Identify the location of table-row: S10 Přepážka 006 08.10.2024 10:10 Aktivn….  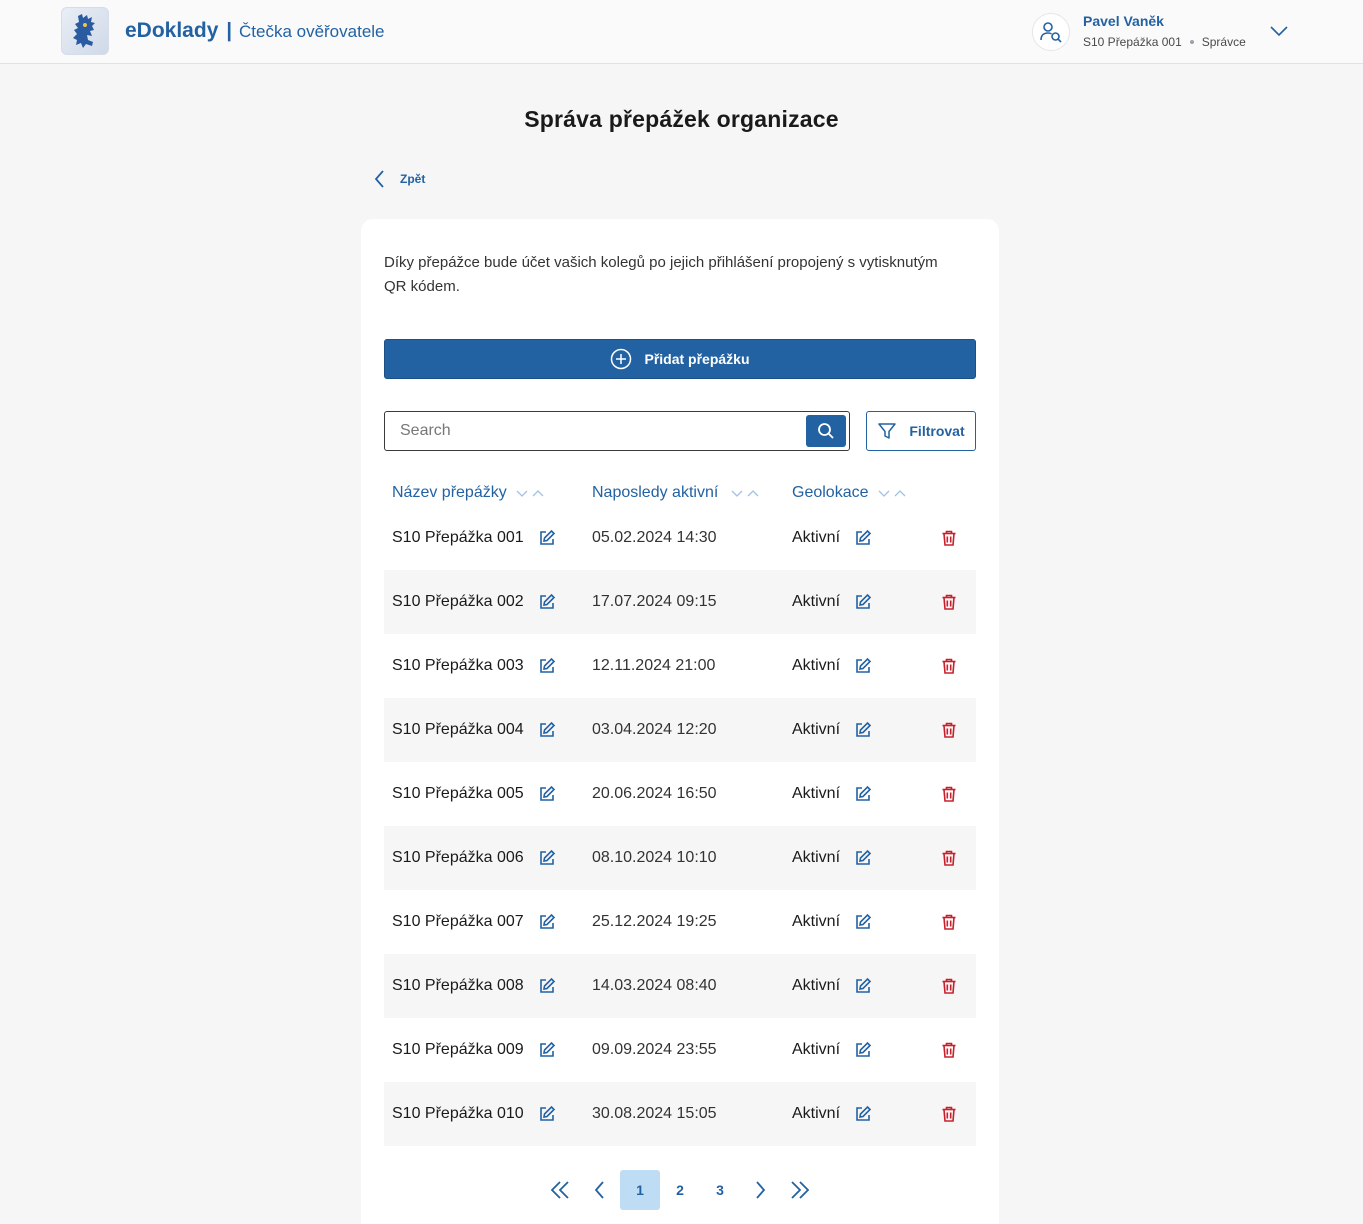
(680, 858).